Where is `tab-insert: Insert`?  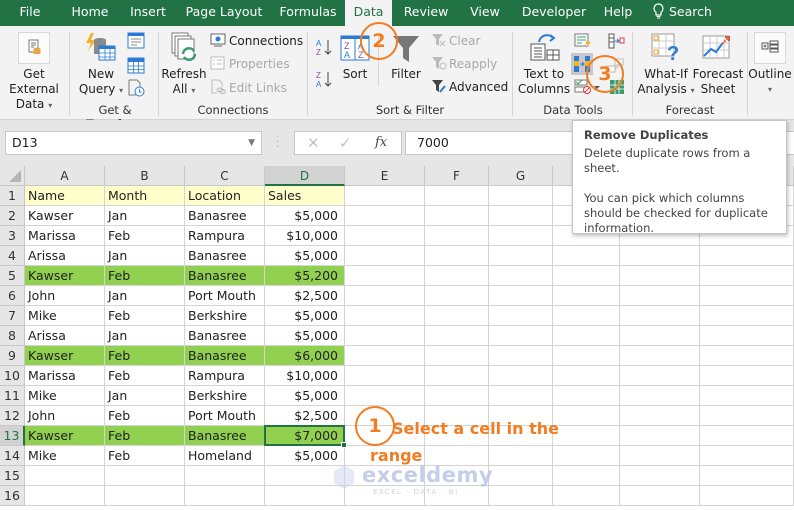
tab-insert: Insert is located at coordinates (148, 13).